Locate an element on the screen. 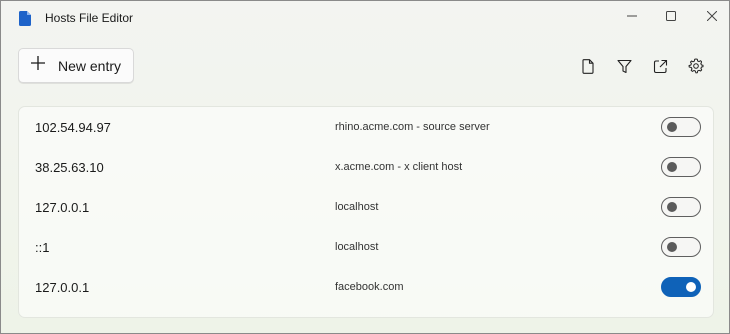 This screenshot has height=334, width=730. new-entry-label: New entry is located at coordinates (90, 65).